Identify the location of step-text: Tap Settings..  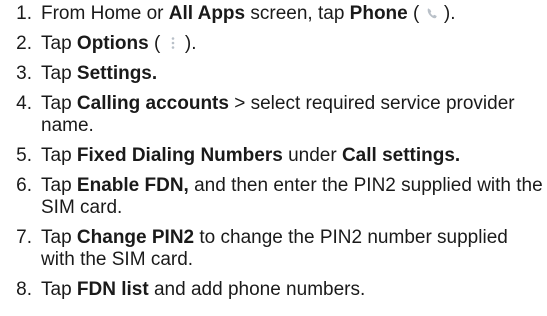
(294, 74).